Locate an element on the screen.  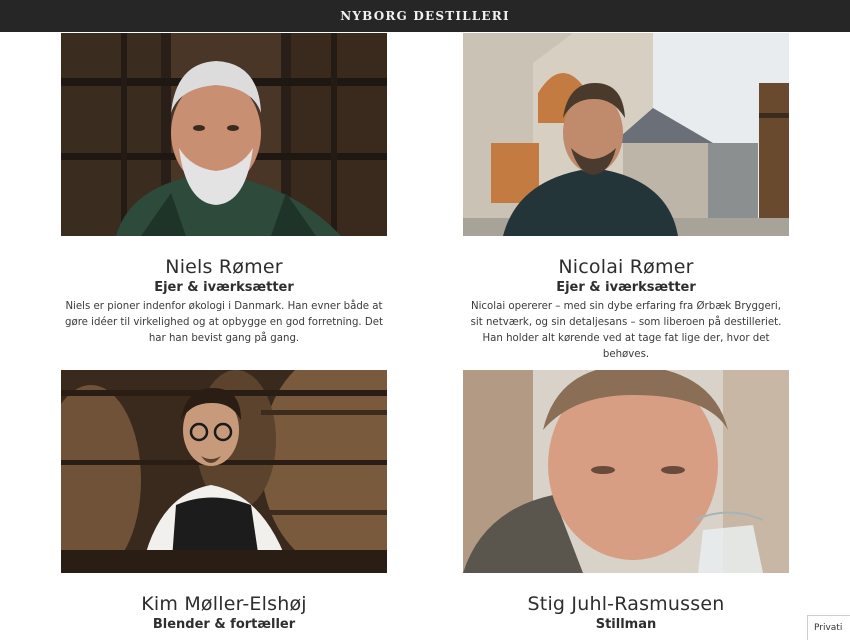
portrait-nicolai is located at coordinates (626, 134).